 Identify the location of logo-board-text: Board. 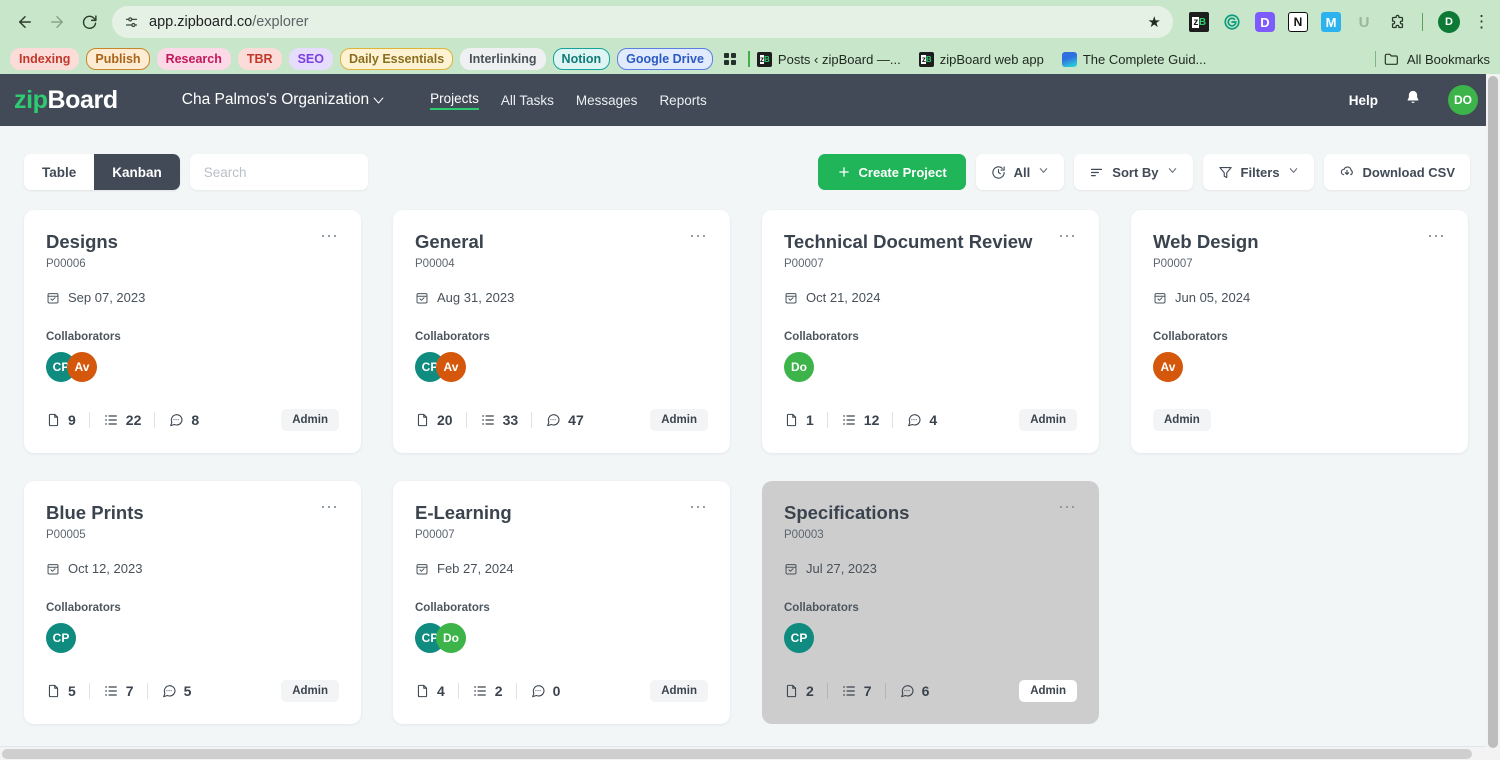
(83, 99).